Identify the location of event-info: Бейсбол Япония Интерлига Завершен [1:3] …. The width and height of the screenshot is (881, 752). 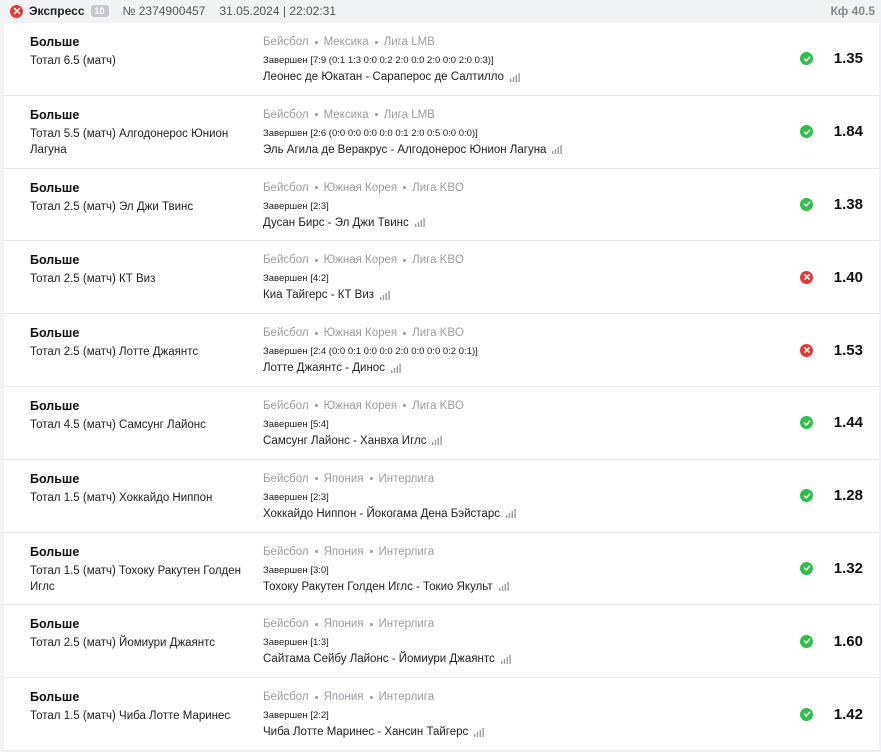
(523, 641).